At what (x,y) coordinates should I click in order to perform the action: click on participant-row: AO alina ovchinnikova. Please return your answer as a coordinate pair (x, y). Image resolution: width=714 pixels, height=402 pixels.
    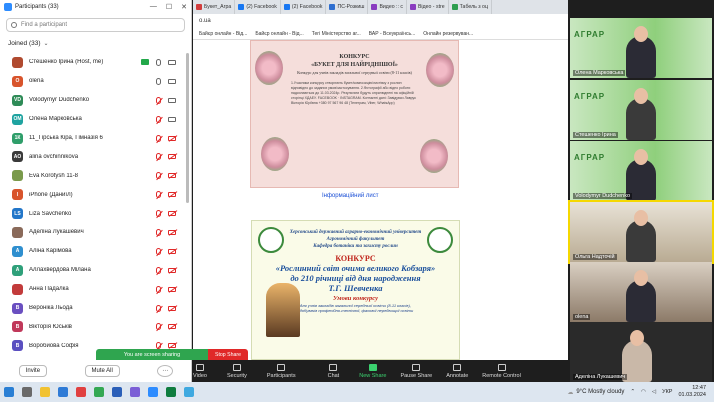
    Looking at the image, I should click on (93, 156).